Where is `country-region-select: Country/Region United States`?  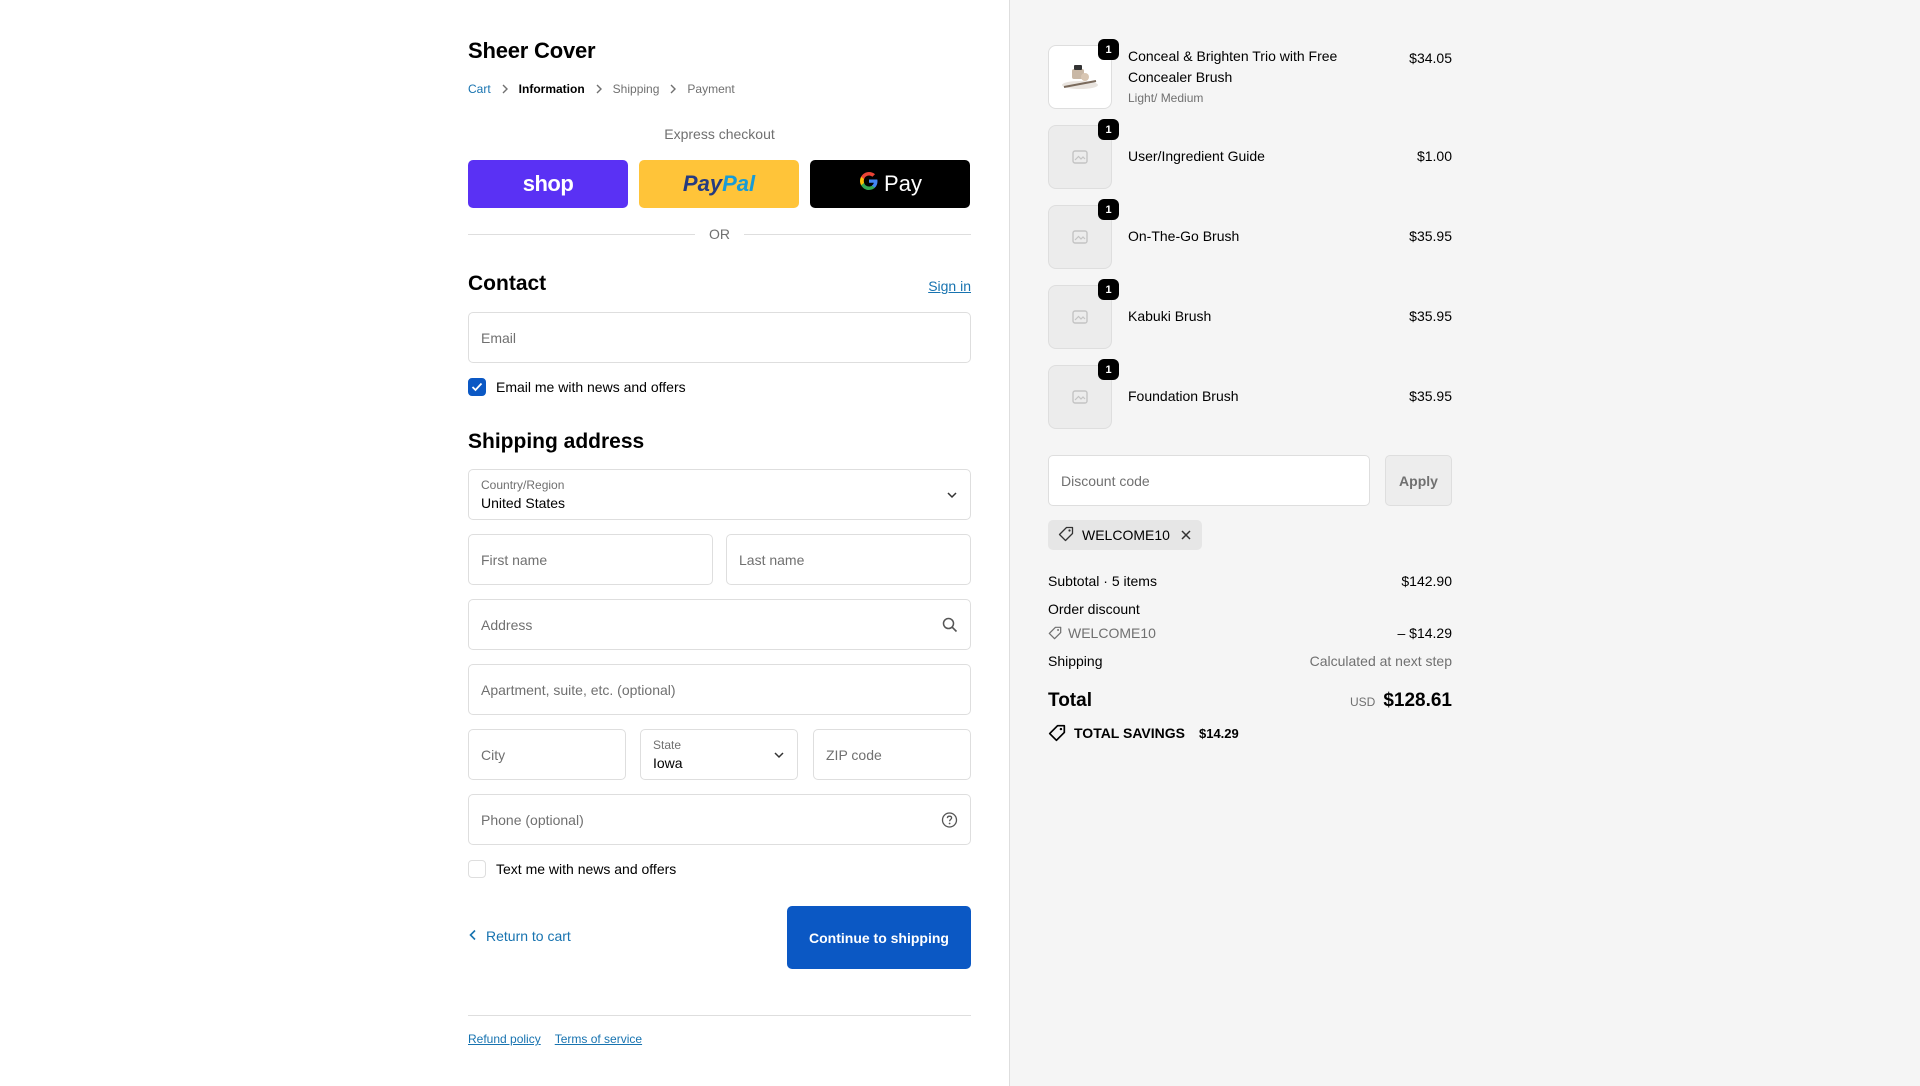
country-region-select: Country/Region United States is located at coordinates (719, 494).